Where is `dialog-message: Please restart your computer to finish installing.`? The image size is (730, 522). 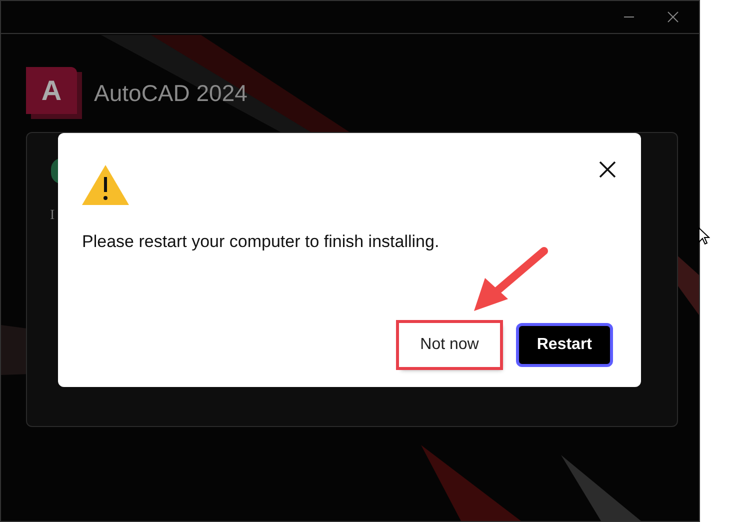 dialog-message: Please restart your computer to finish installing. is located at coordinates (261, 242).